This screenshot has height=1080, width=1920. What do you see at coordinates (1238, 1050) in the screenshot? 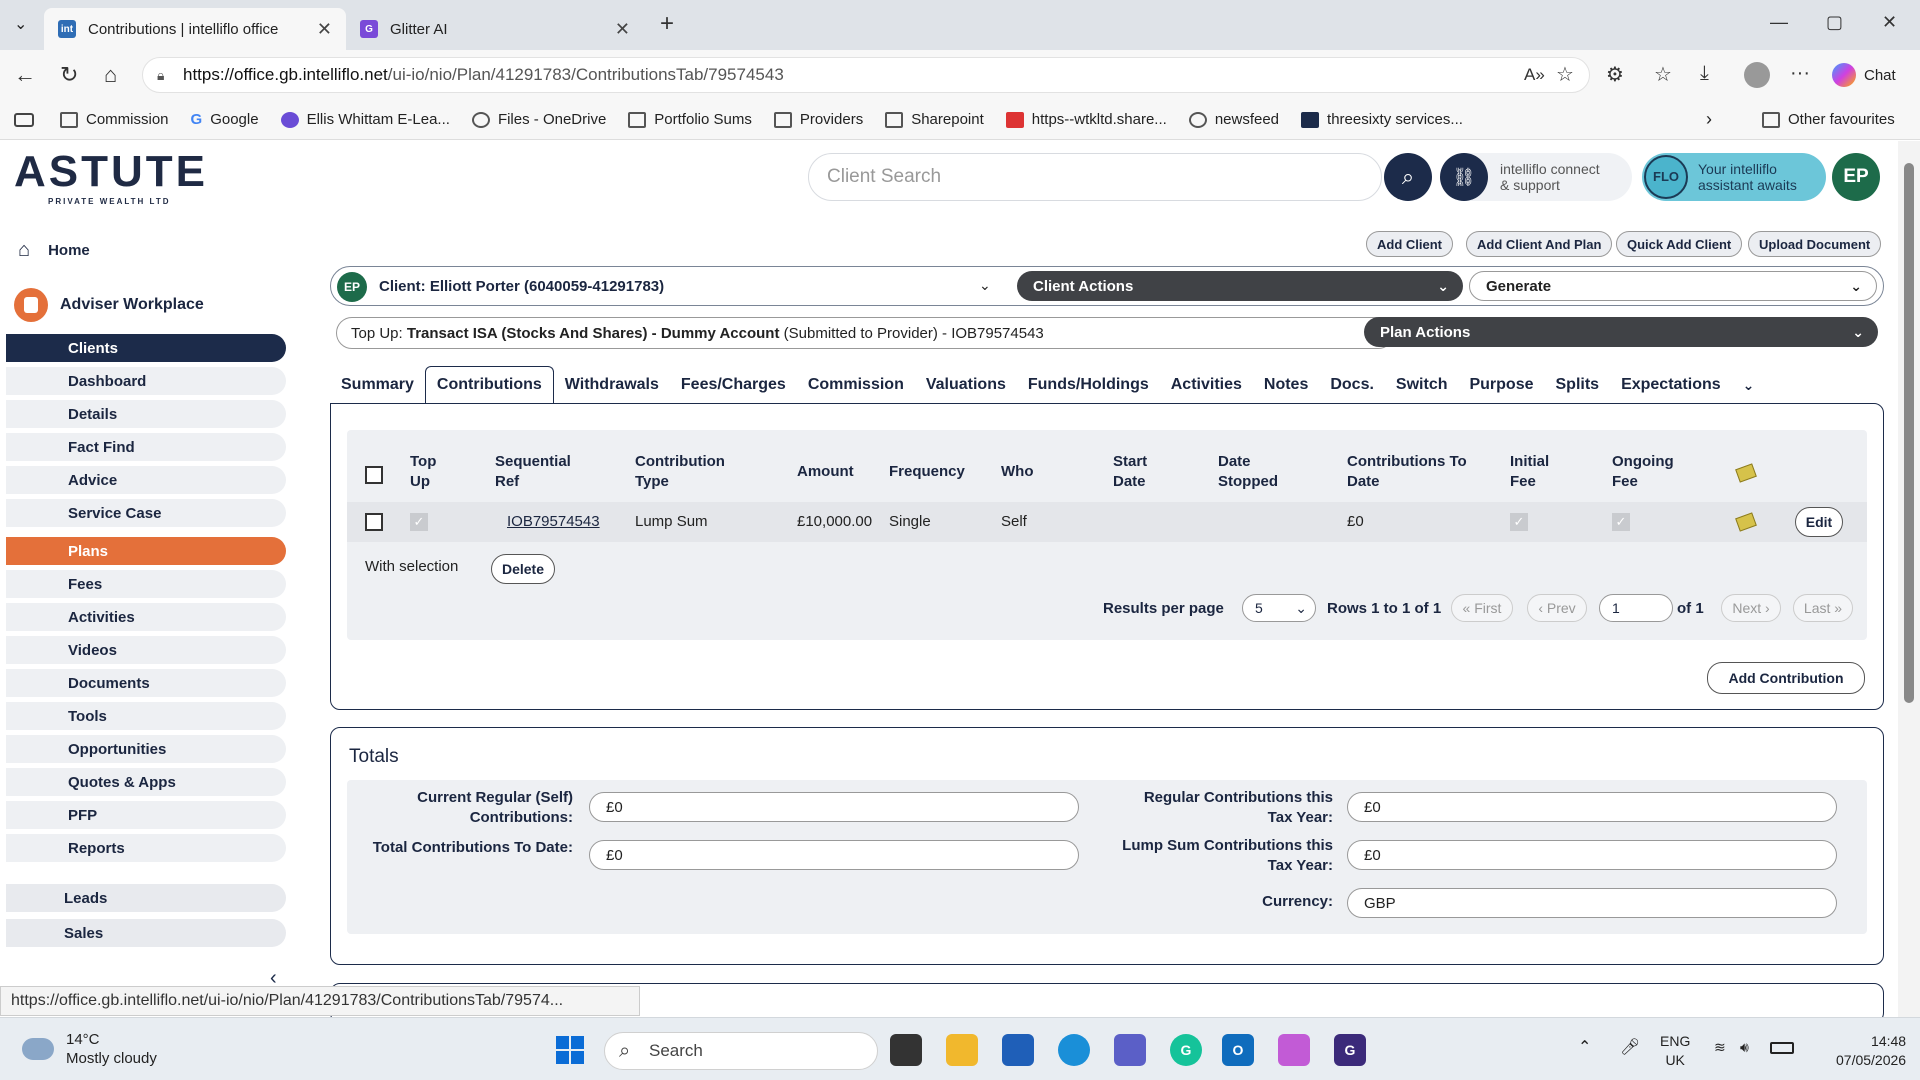
I see `outlook-icon: O` at bounding box center [1238, 1050].